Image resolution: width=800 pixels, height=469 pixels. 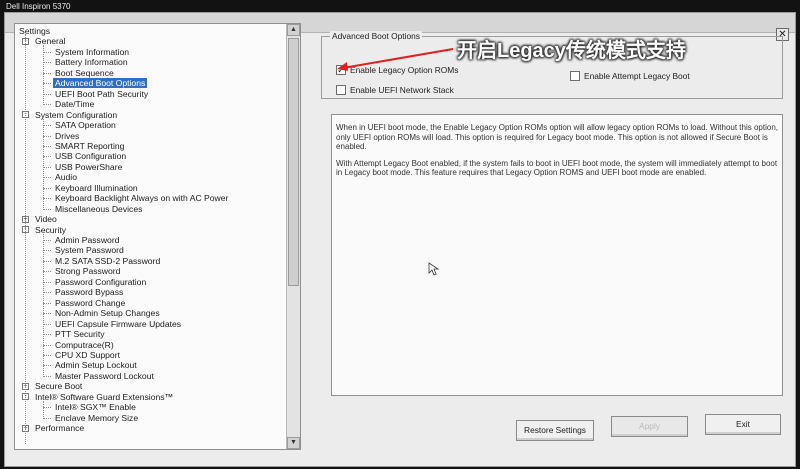 What do you see at coordinates (107, 261) in the screenshot?
I see `tree-item: M.2 SATA SSD-2 Password` at bounding box center [107, 261].